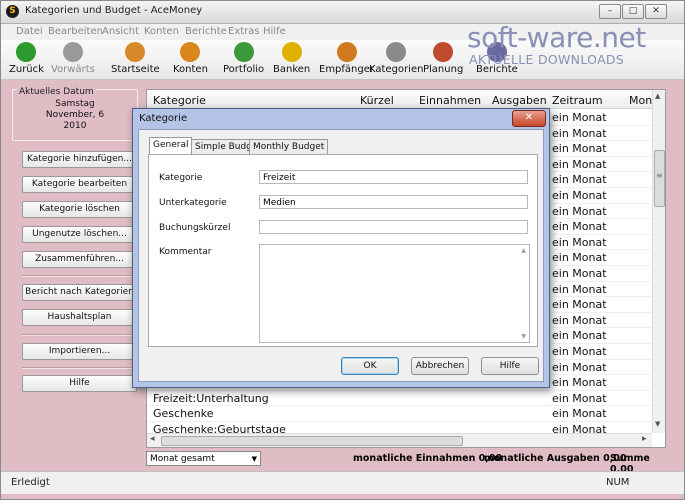  Describe the element at coordinates (75, 104) in the screenshot. I see `current-day: Samstag` at that location.